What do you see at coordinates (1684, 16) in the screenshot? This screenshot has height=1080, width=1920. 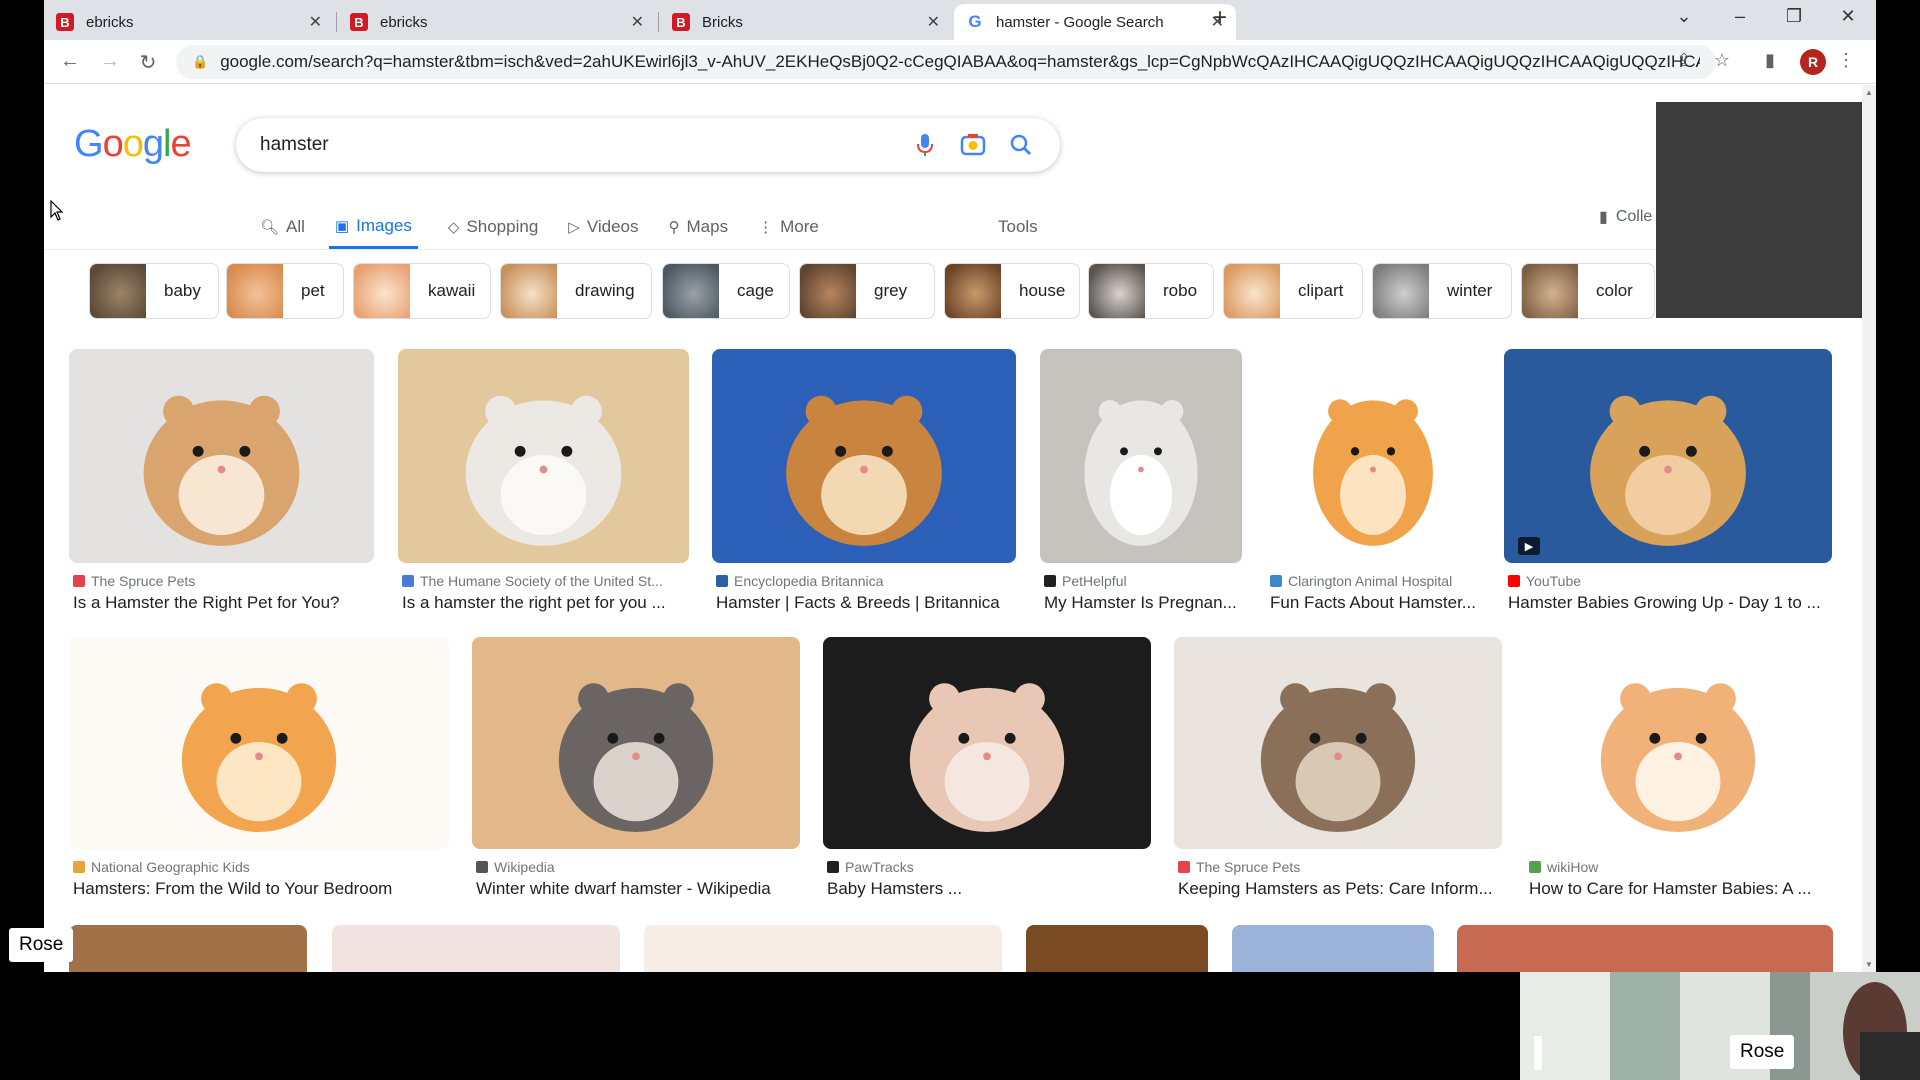 I see `tab-search-chevron-icon: ⌄` at bounding box center [1684, 16].